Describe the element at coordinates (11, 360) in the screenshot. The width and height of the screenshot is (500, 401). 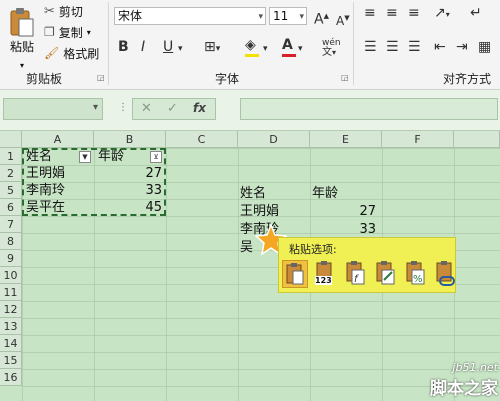
I see `row-header: 15` at that location.